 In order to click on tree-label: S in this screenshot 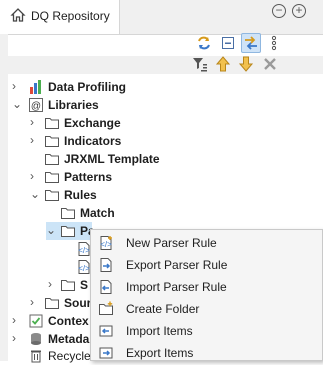, I will do `click(84, 285)`.